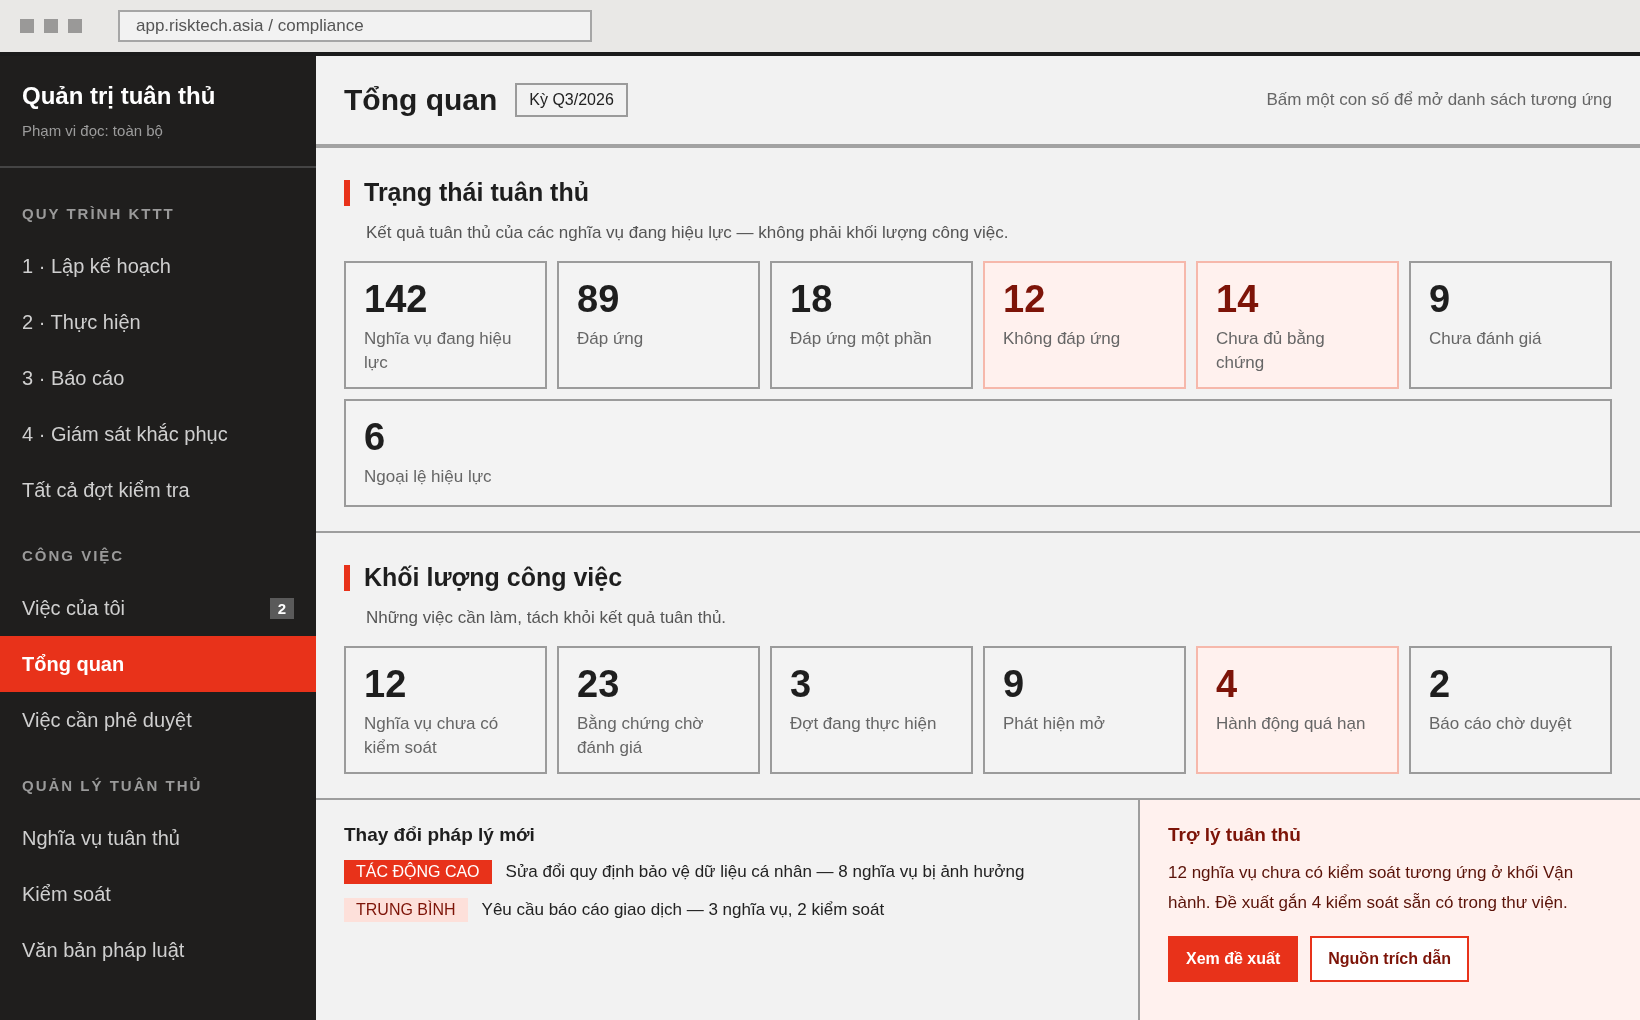 The width and height of the screenshot is (1640, 1020). Describe the element at coordinates (1439, 100) in the screenshot. I see `hint-text: Bấm một con số để mở danh sách tương ứng` at that location.